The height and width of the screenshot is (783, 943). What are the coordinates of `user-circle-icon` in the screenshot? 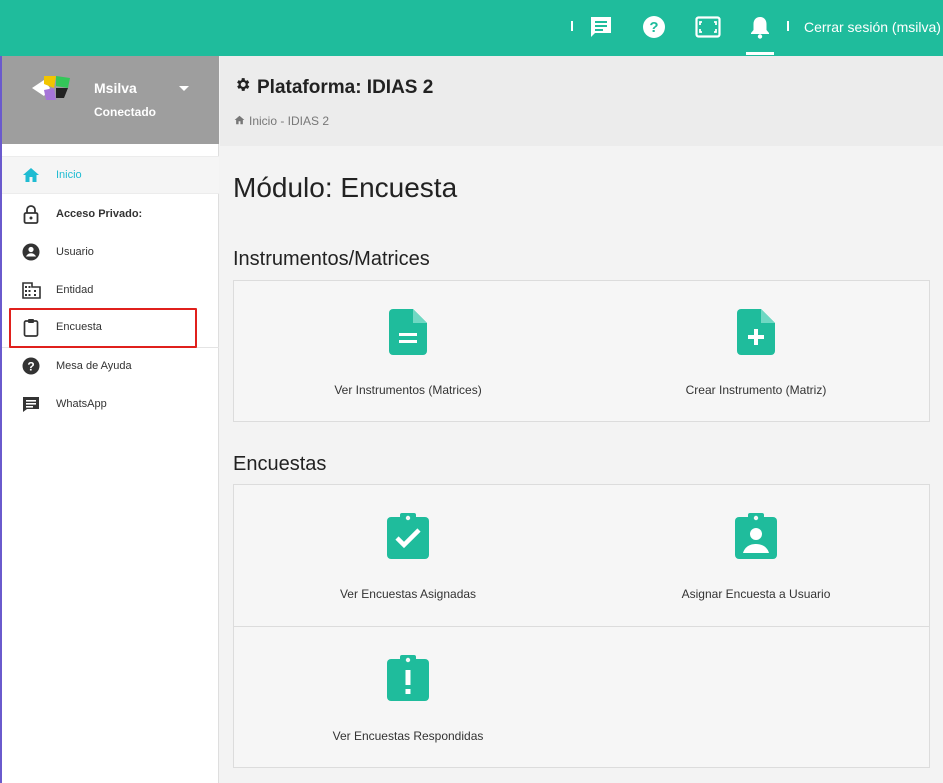 It's located at (31, 252).